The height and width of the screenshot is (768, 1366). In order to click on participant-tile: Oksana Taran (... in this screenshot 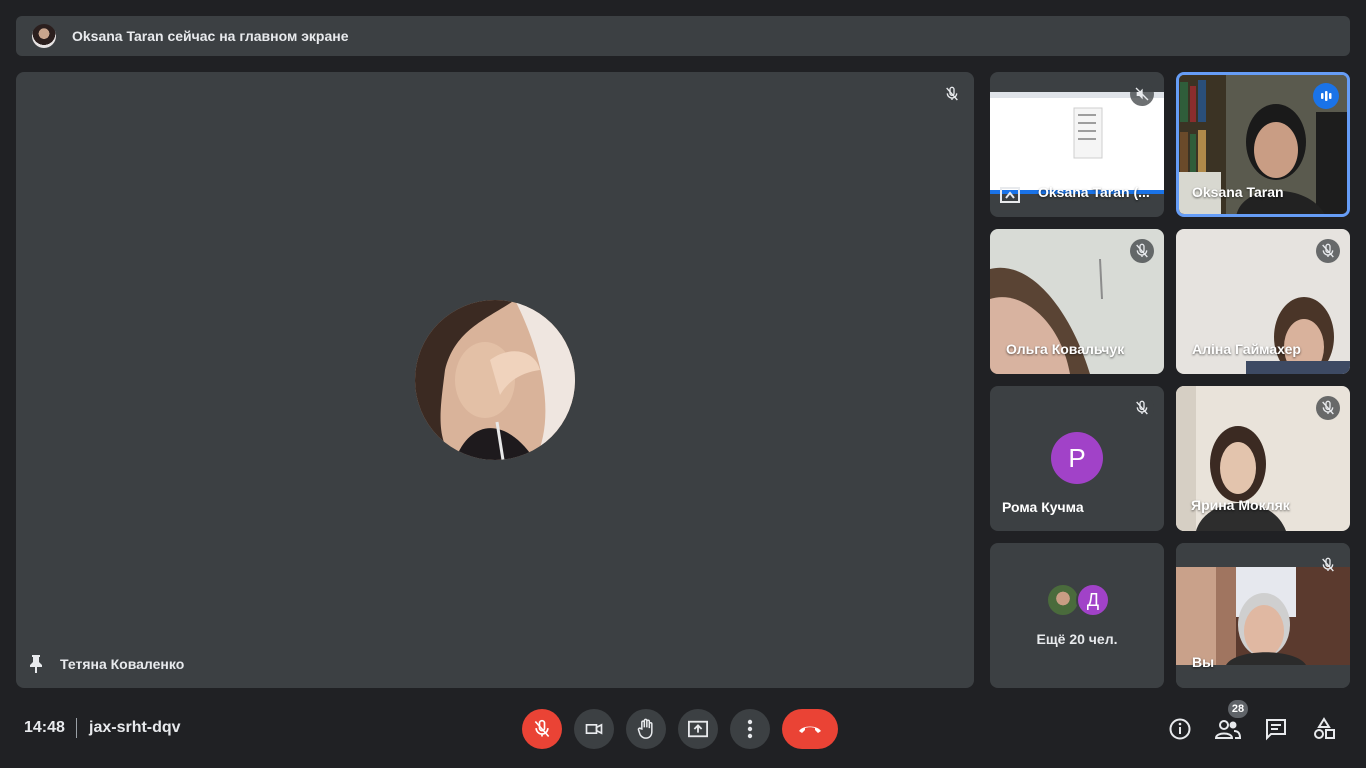, I will do `click(1077, 144)`.